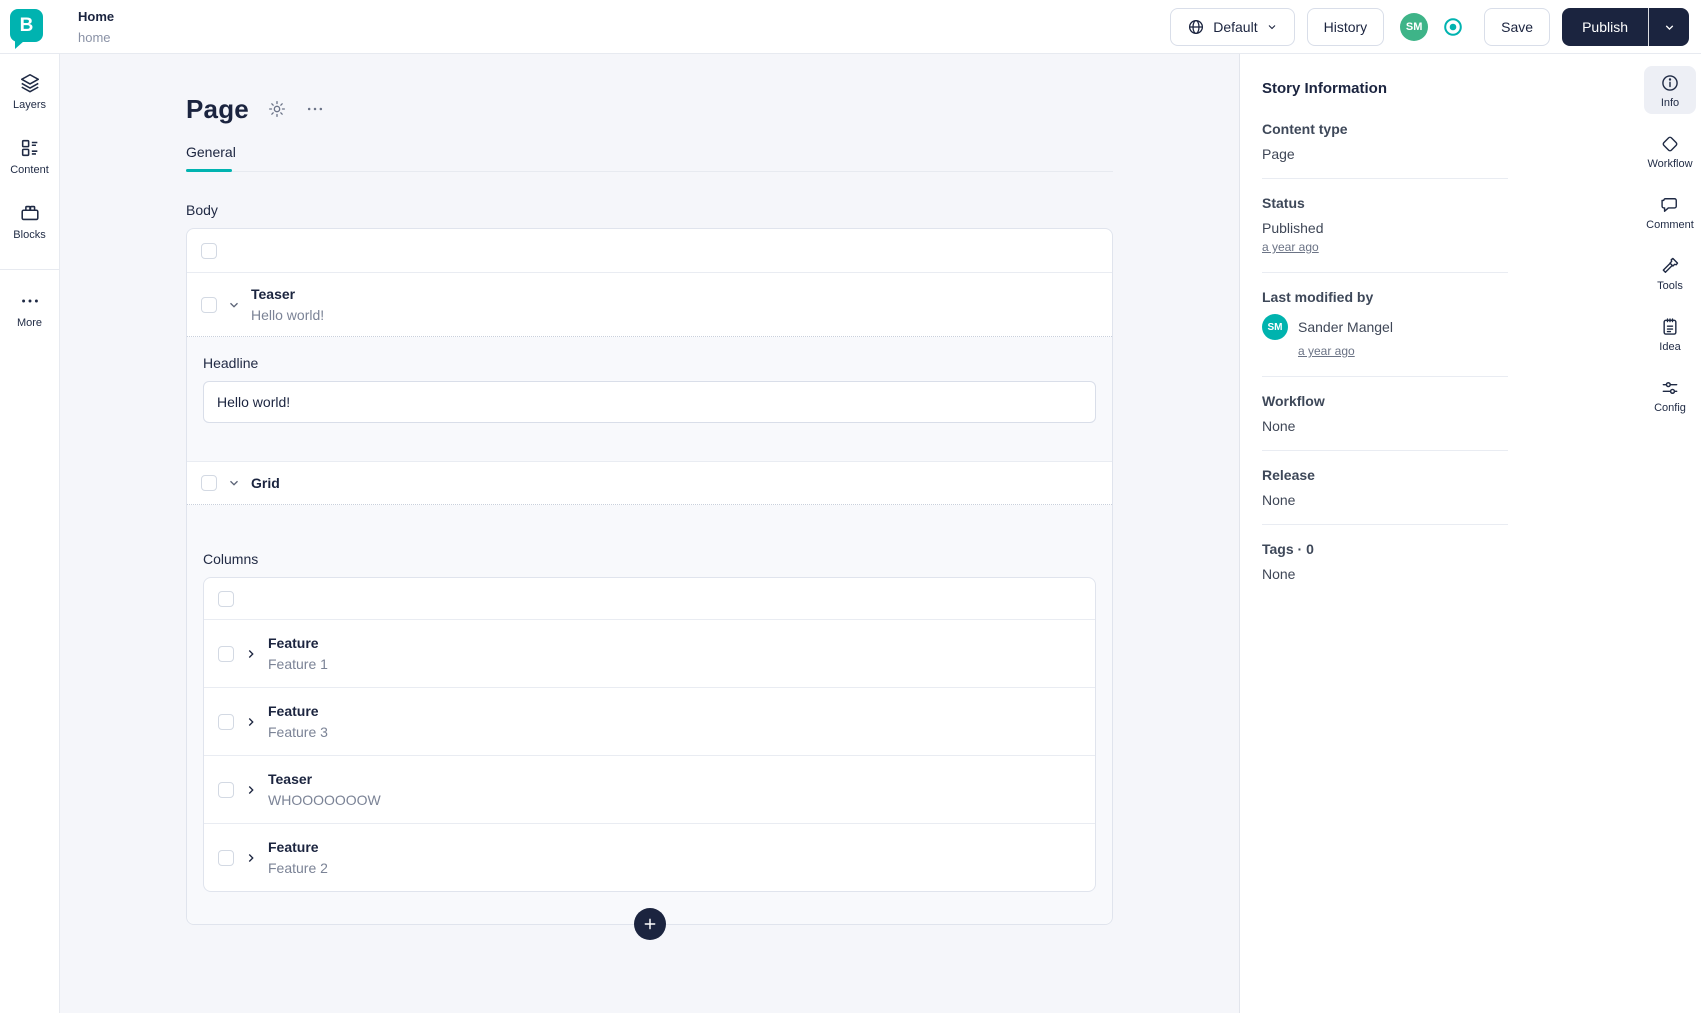 The image size is (1701, 1013). I want to click on block-subtitle: Feature 2, so click(298, 868).